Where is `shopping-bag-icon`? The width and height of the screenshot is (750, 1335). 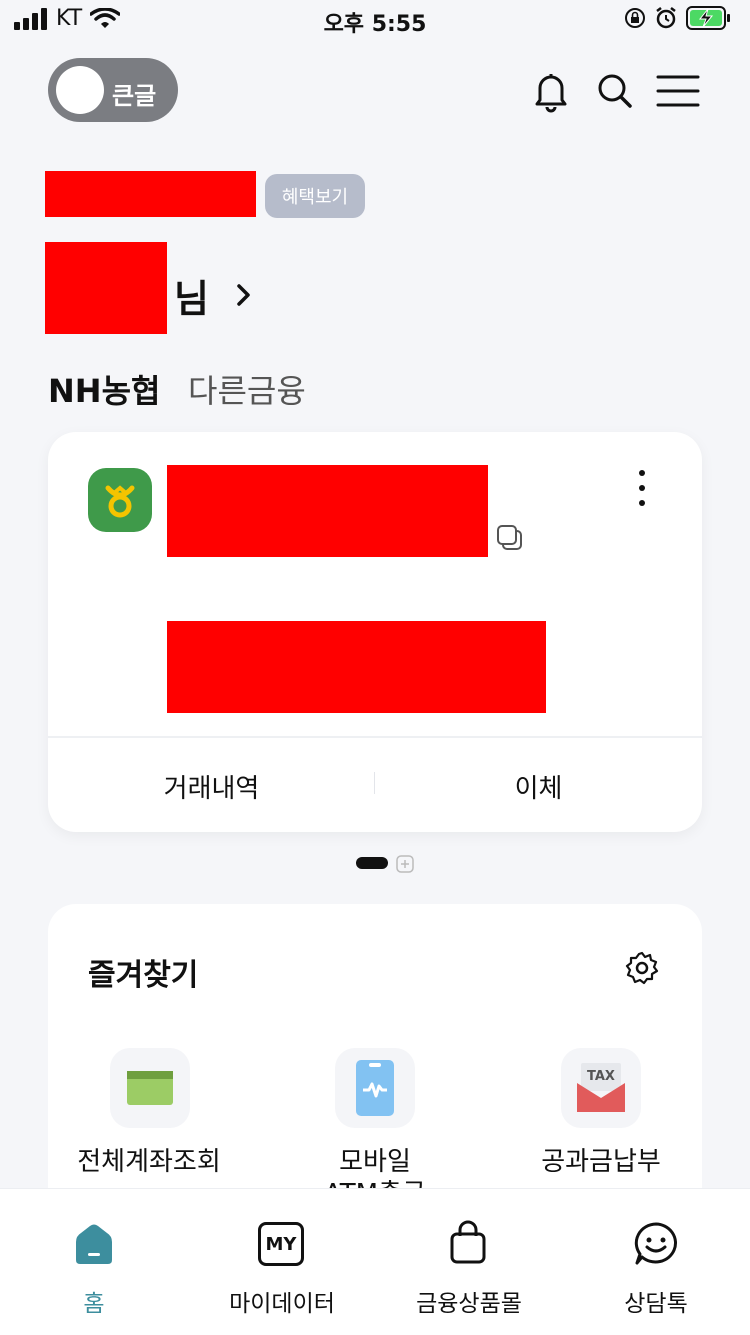 shopping-bag-icon is located at coordinates (468, 1242).